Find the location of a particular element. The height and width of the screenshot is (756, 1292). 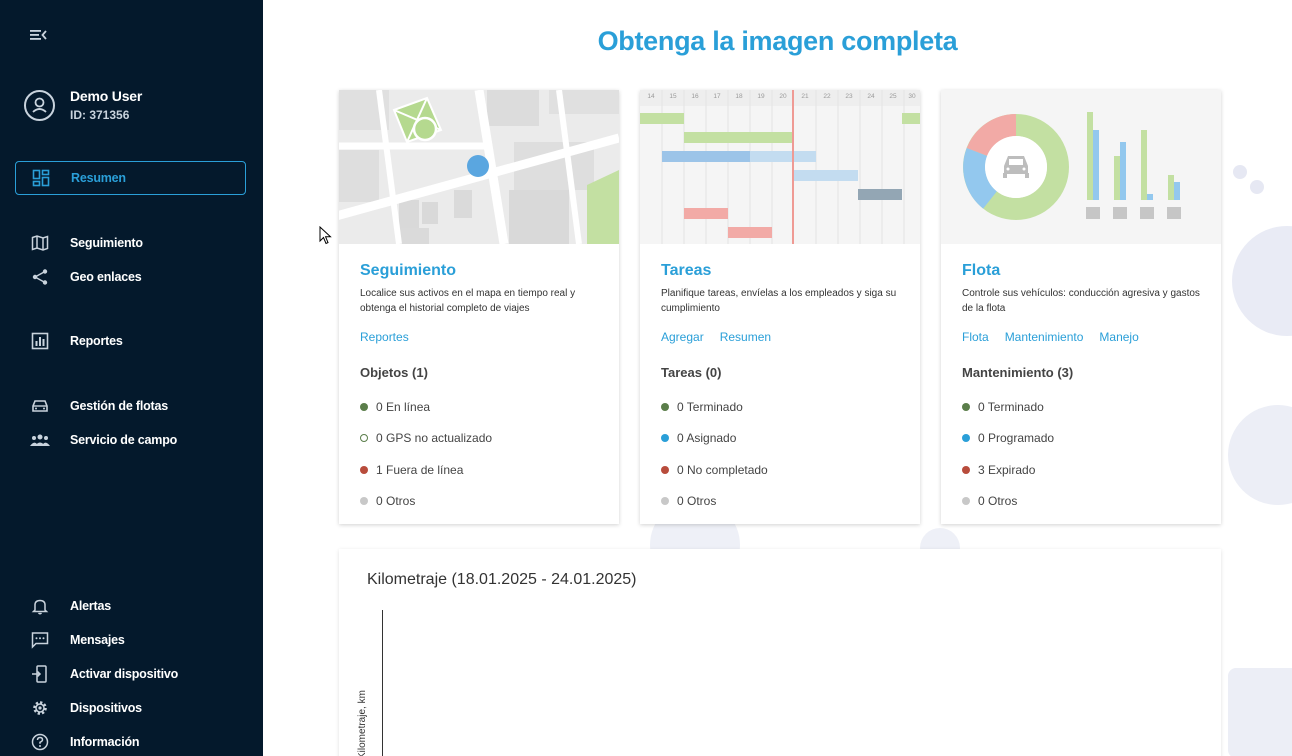

link-mantenimiento: Mantenimiento is located at coordinates (1044, 337).